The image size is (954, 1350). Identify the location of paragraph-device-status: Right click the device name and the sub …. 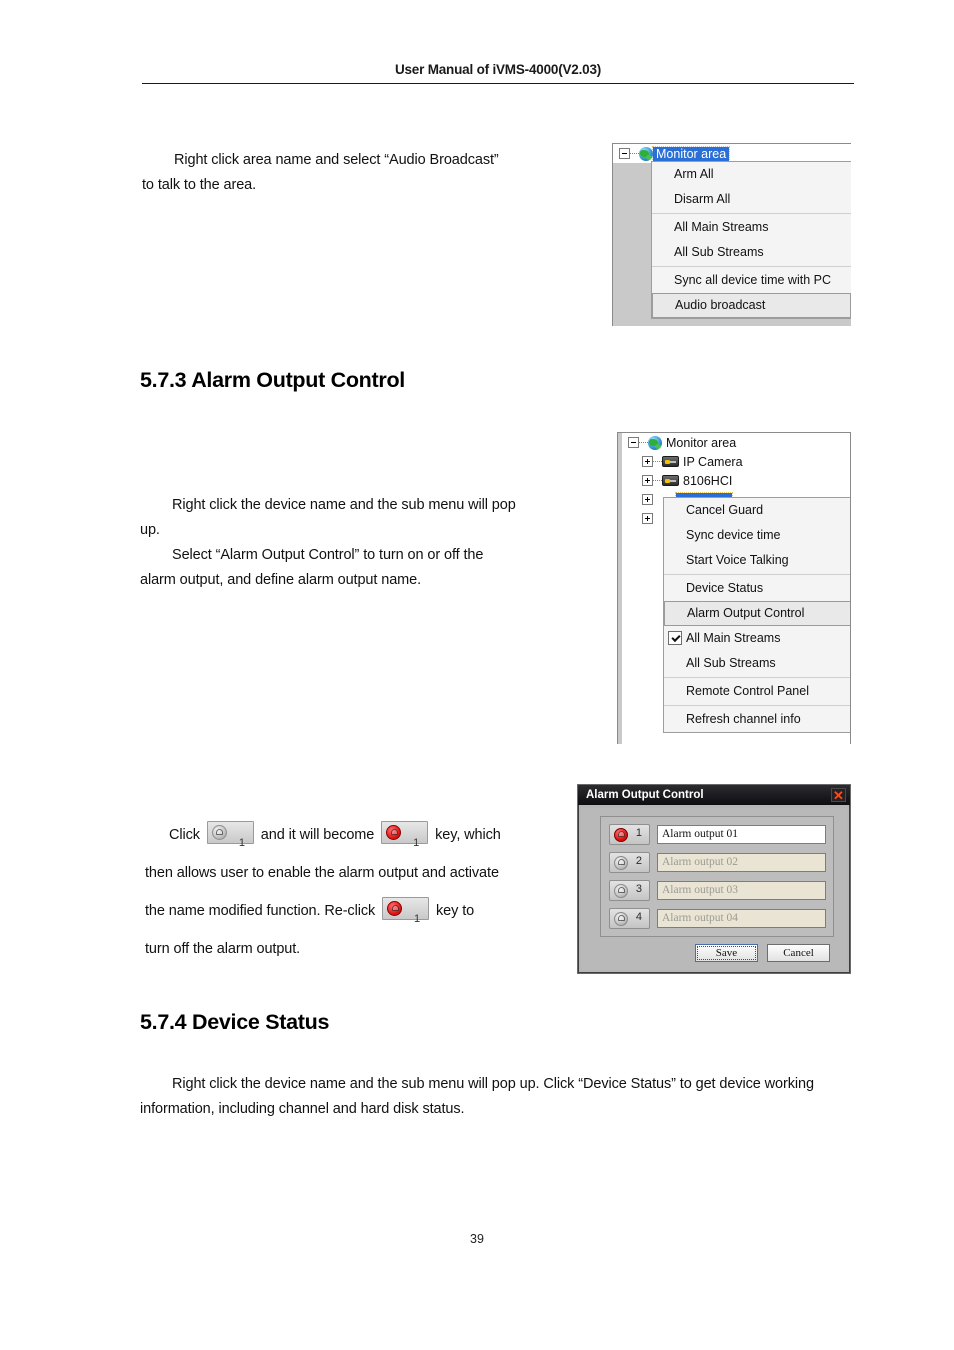
(490, 1097).